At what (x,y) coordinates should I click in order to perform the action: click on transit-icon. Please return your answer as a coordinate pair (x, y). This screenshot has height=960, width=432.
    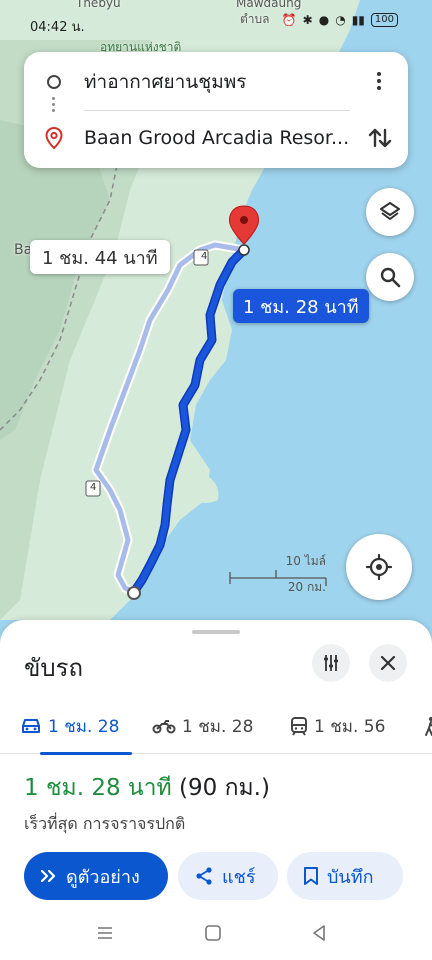
    Looking at the image, I should click on (299, 726).